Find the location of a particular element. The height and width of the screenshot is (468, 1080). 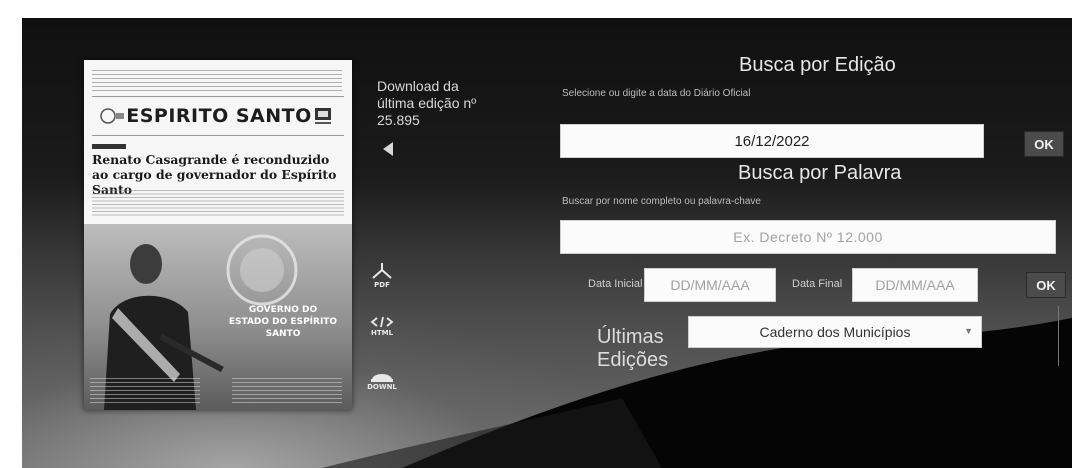

cover-caption-right is located at coordinates (287, 392).